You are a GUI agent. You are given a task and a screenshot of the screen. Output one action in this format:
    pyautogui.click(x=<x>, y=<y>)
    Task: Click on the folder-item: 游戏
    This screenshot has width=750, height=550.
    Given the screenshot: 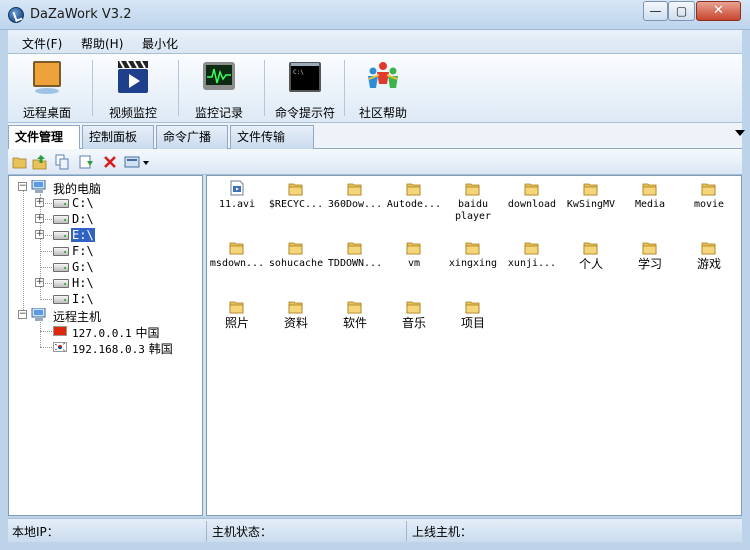 What is the action you would take?
    pyautogui.click(x=709, y=262)
    